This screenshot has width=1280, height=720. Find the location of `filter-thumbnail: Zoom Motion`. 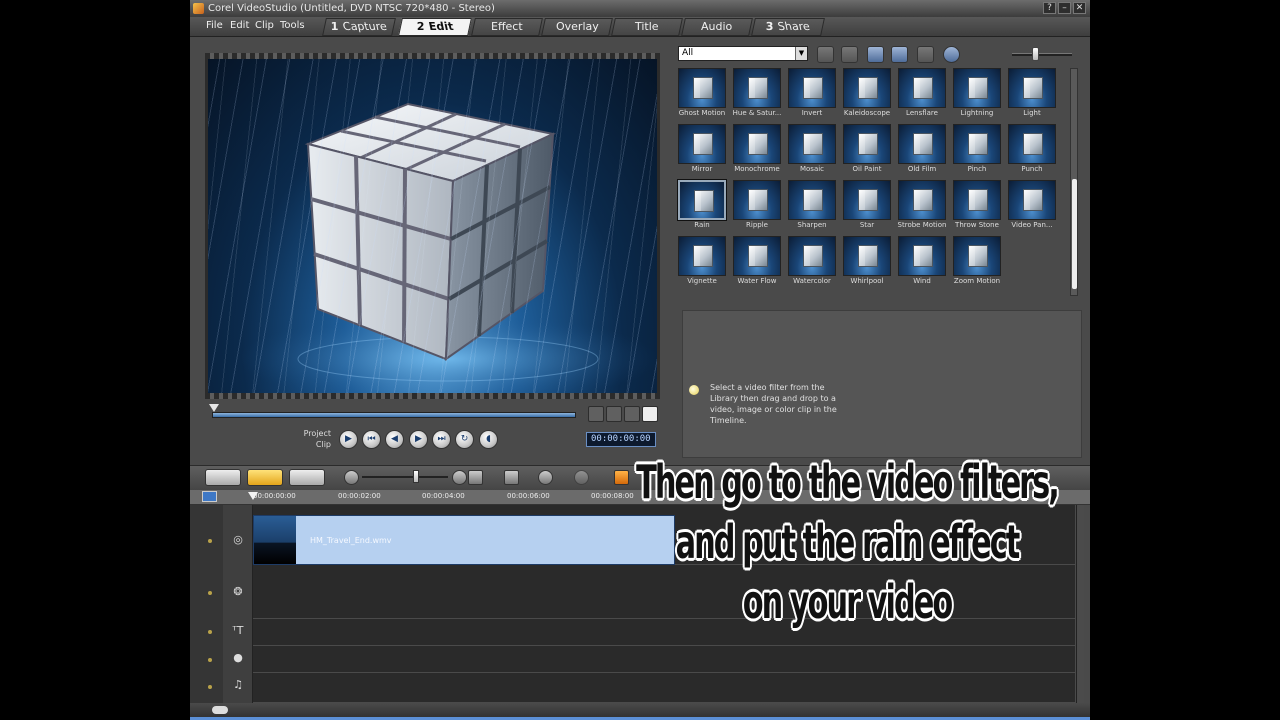

filter-thumbnail: Zoom Motion is located at coordinates (977, 264).